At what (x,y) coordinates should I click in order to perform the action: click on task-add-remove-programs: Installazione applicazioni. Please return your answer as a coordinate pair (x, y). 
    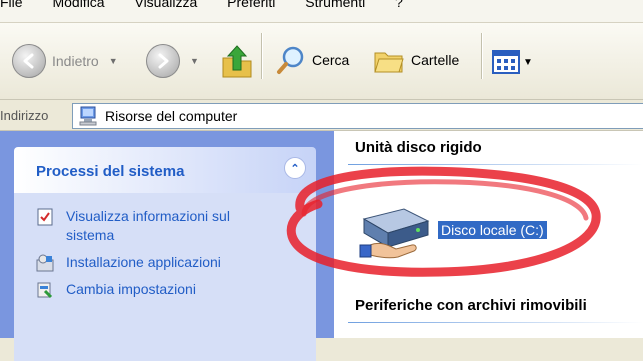
    Looking at the image, I should click on (176, 262).